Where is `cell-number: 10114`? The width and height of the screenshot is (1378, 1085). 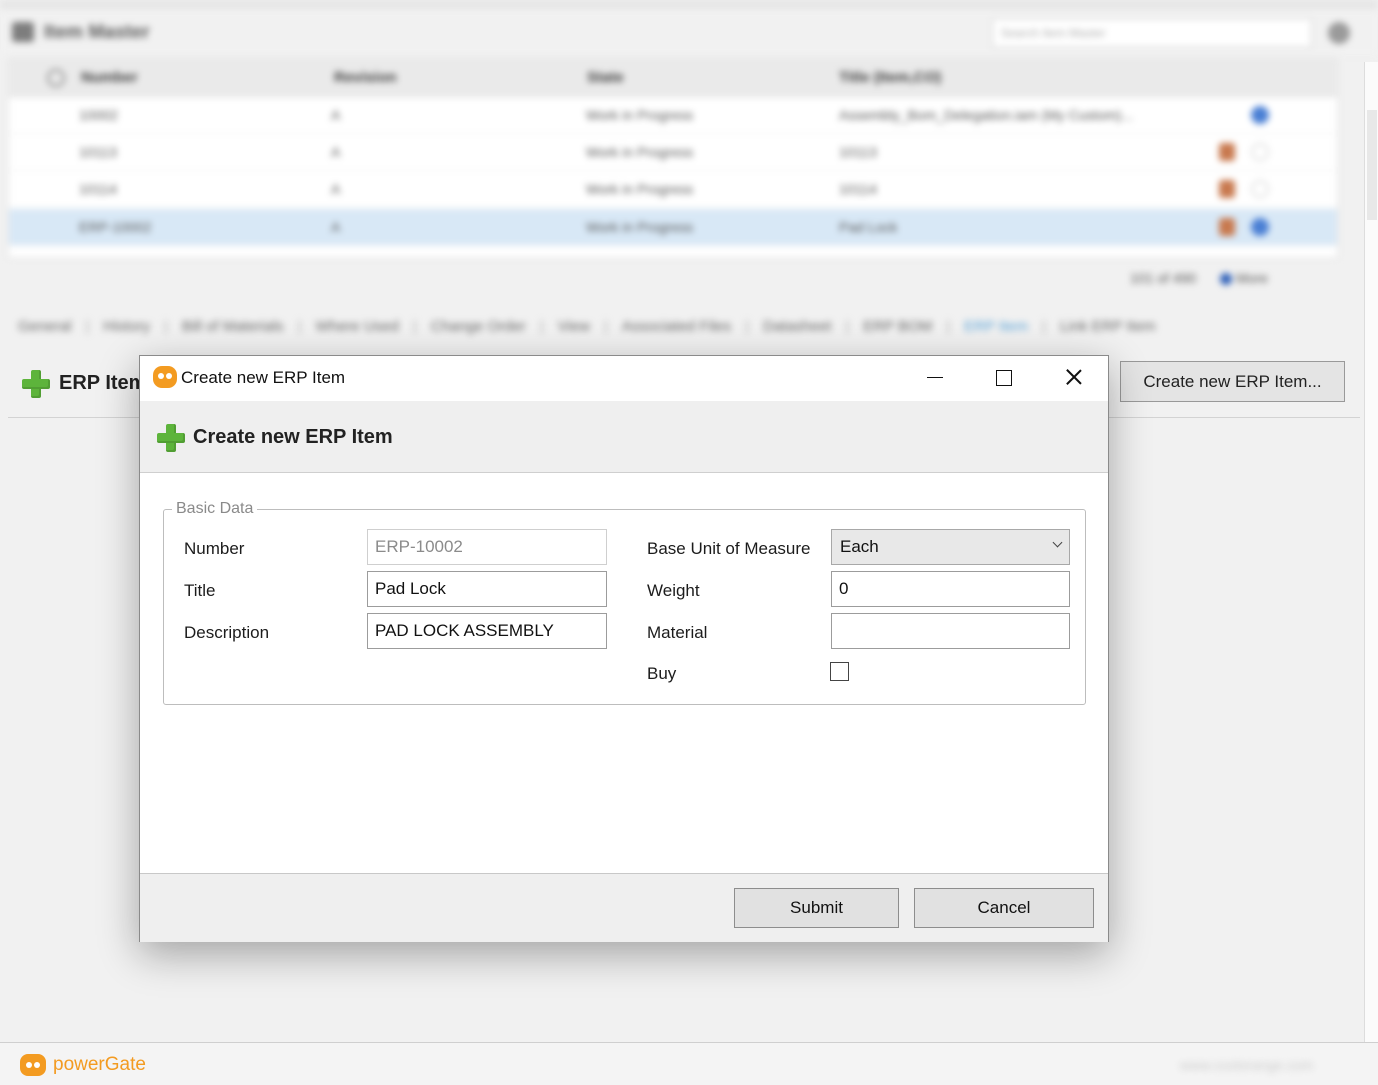
cell-number: 10114 is located at coordinates (98, 189).